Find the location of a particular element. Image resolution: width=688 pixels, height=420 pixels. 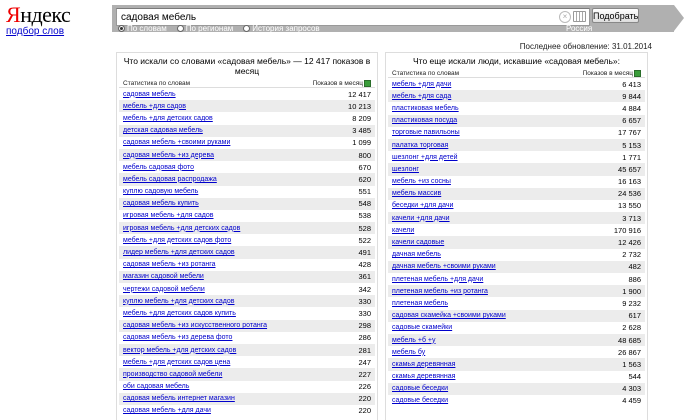

query-link: мебель +для детских садов цена is located at coordinates (176, 362).